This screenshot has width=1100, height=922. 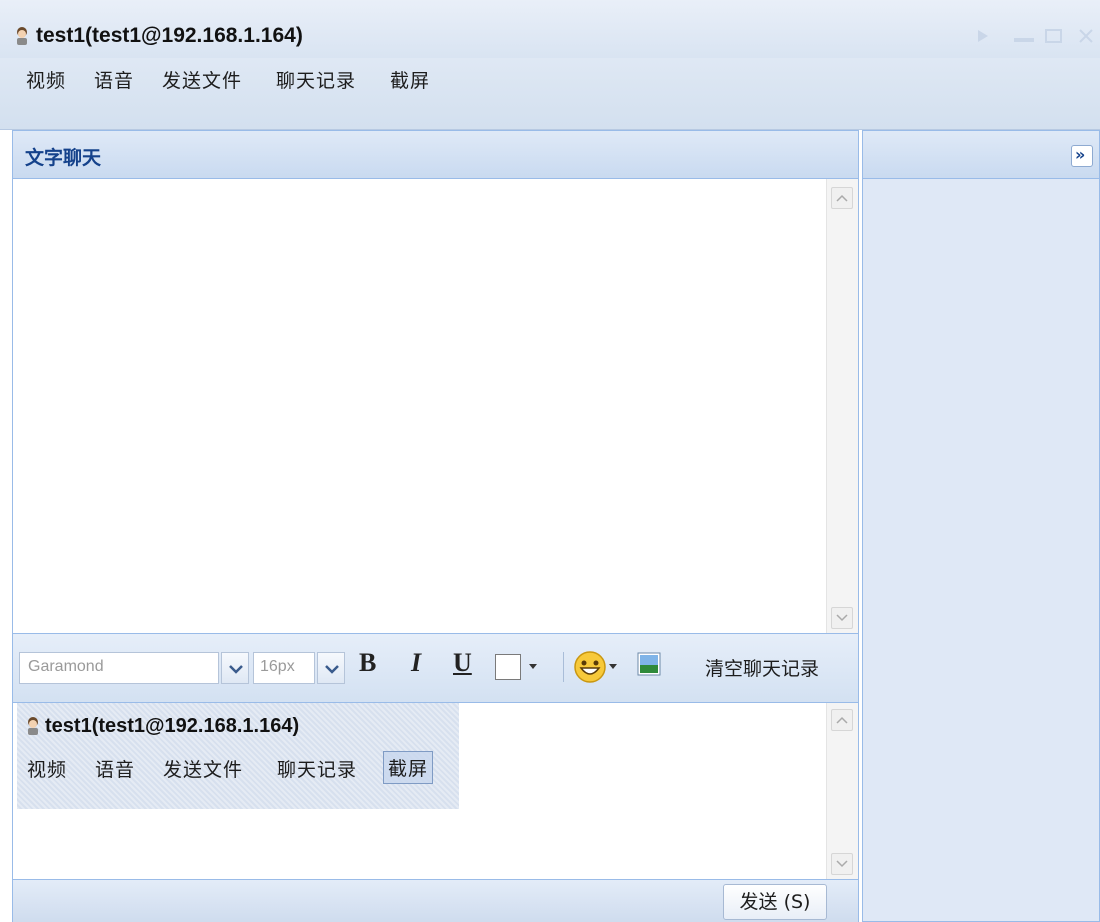 I want to click on italic-button: I, so click(x=416, y=663).